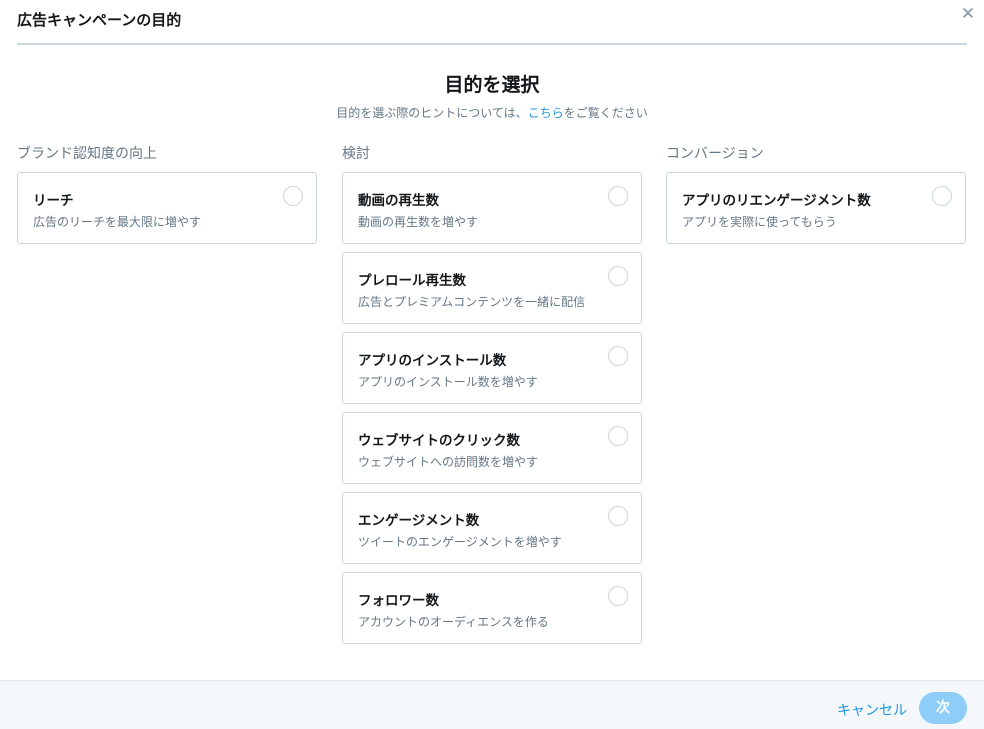 Image resolution: width=984 pixels, height=729 pixels. Describe the element at coordinates (546, 113) in the screenshot. I see `hint-link: こちら` at that location.